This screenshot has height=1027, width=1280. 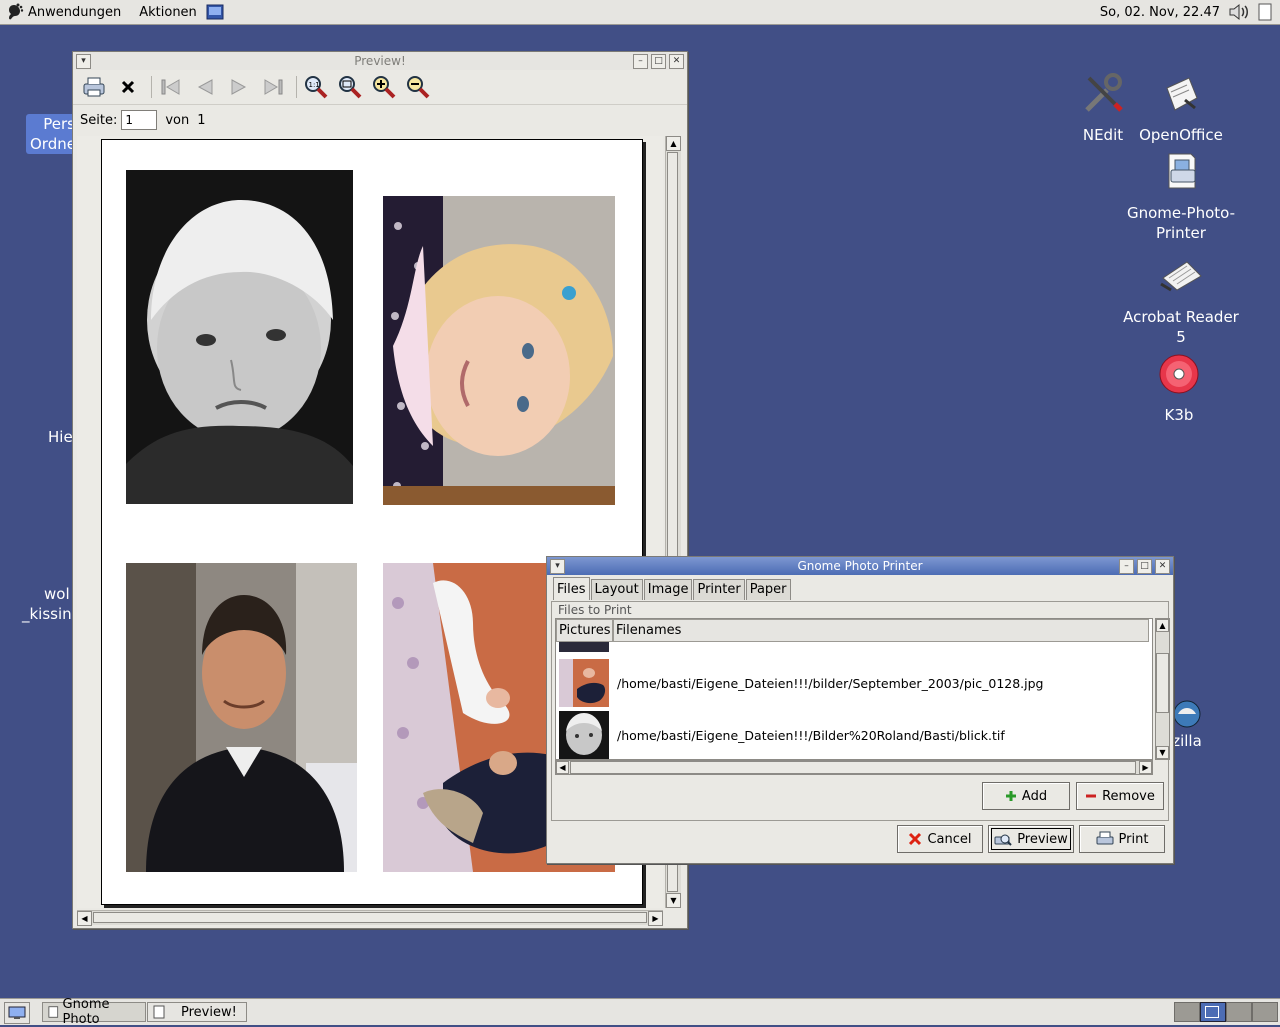 What do you see at coordinates (1179, 374) in the screenshot?
I see `cd-burner-icon` at bounding box center [1179, 374].